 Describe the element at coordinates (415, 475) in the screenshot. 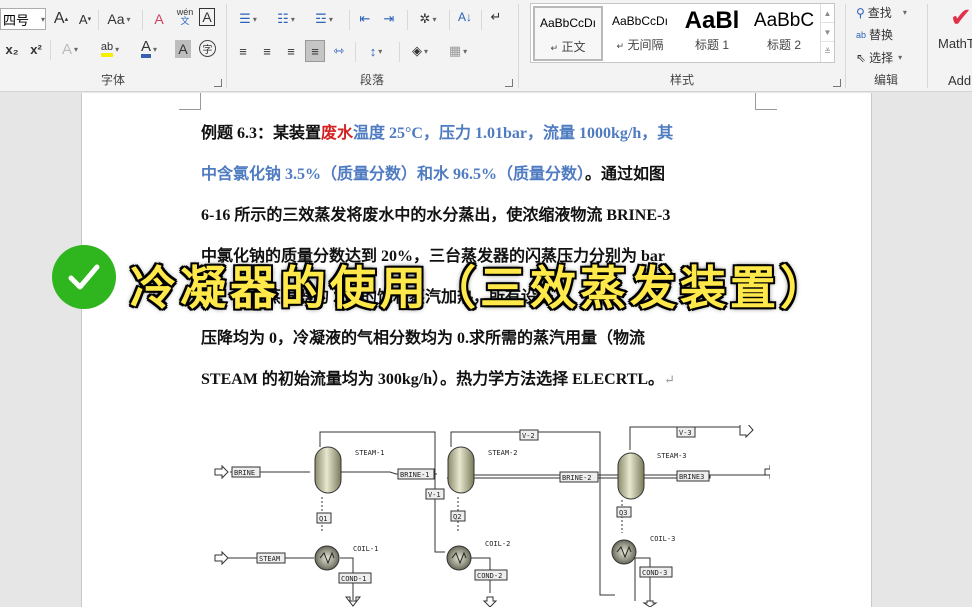

I see `stream-label: BRINE-1` at that location.